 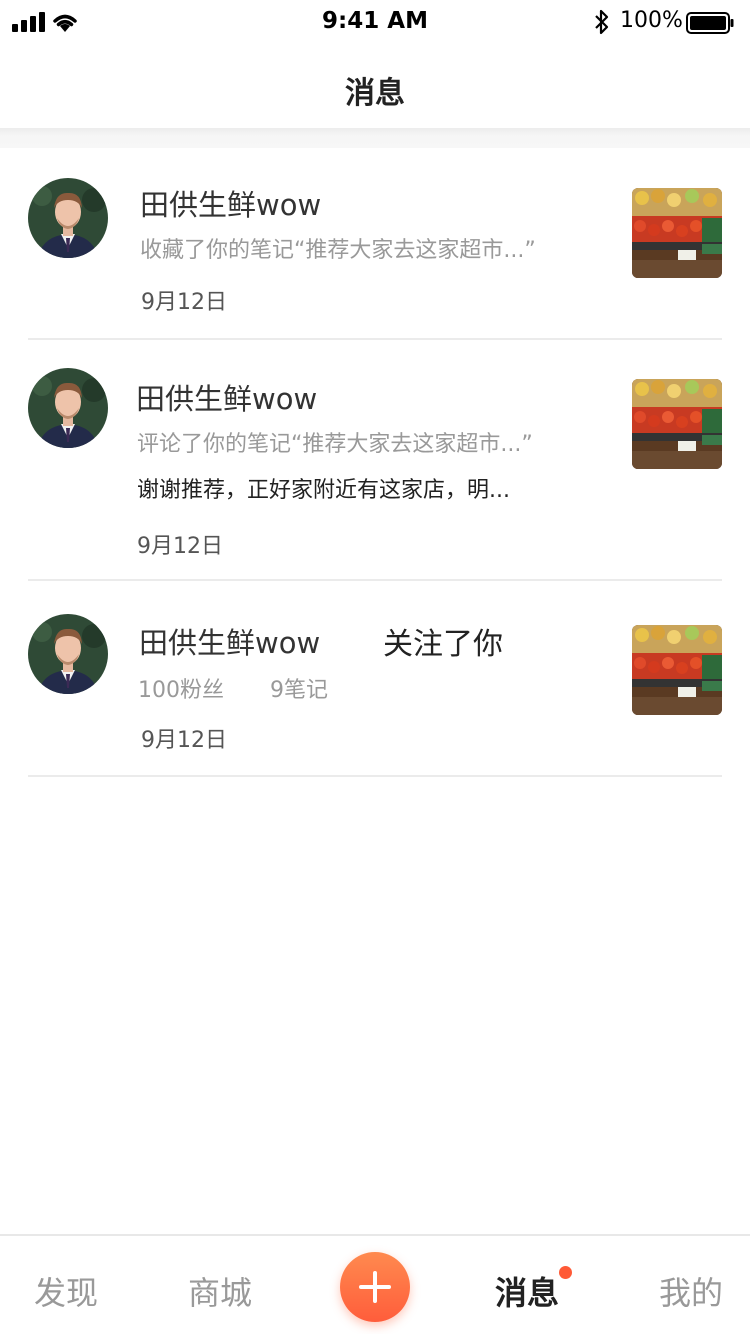 What do you see at coordinates (220, 1291) in the screenshot?
I see `tab-mall: 商城` at bounding box center [220, 1291].